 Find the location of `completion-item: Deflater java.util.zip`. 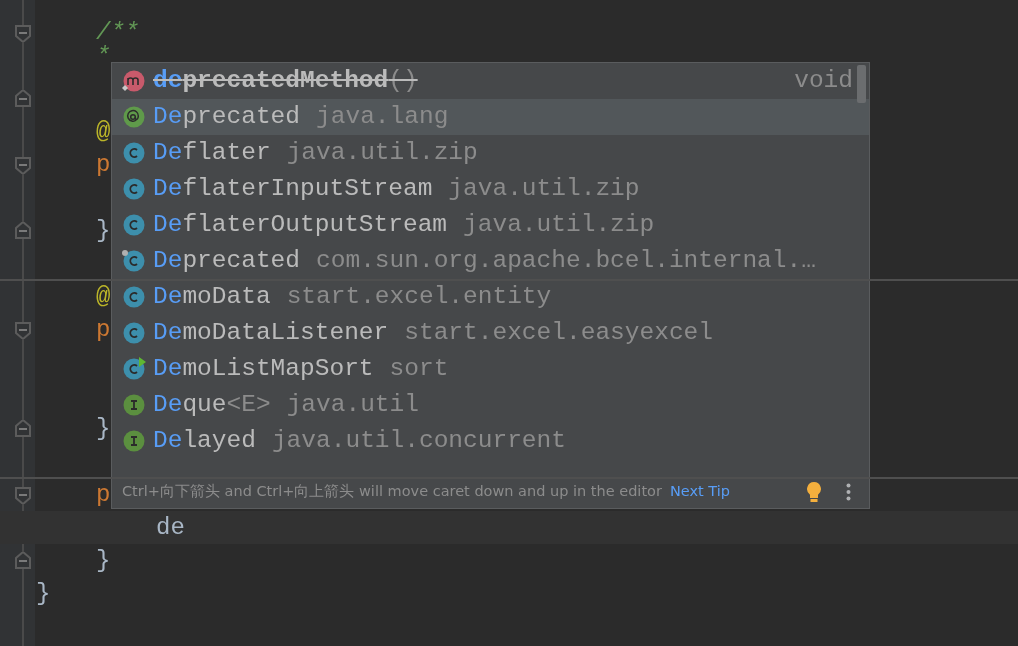

completion-item: Deflater java.util.zip is located at coordinates (490, 153).